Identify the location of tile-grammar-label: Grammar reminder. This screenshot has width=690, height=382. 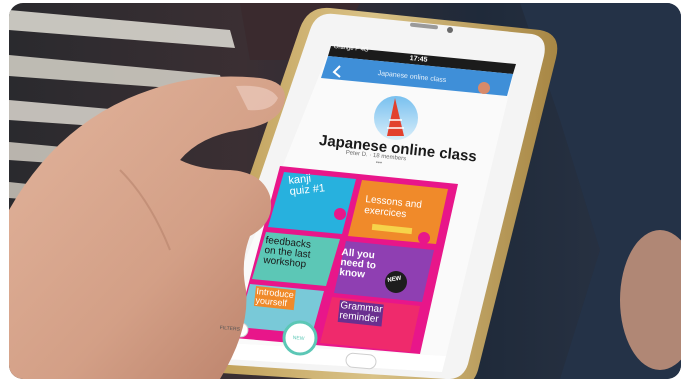
(360, 313).